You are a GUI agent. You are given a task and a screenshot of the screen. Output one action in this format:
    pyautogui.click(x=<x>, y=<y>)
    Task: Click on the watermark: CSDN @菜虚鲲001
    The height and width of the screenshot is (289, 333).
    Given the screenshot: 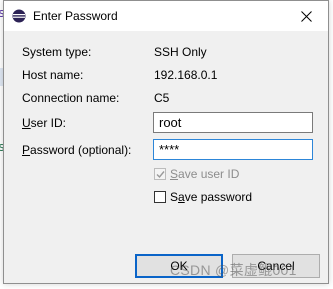 What is the action you would take?
    pyautogui.click(x=233, y=270)
    